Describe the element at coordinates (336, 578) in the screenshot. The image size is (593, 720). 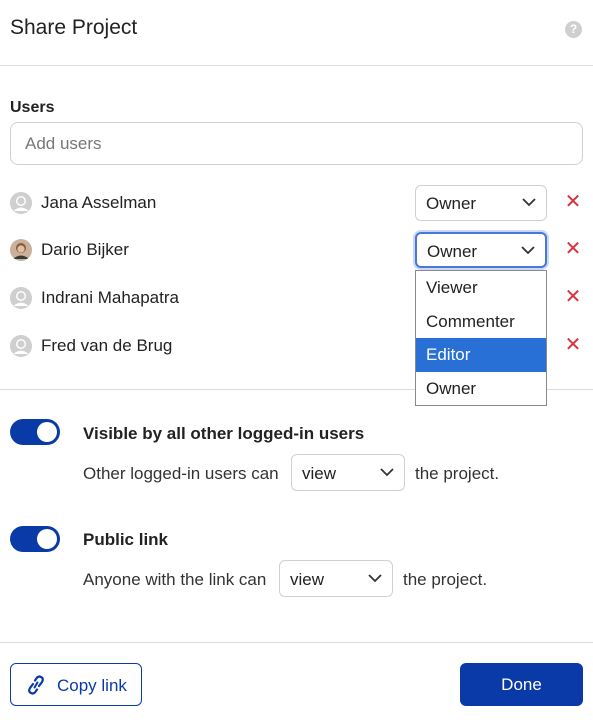
I see `public-link-permission-select: view` at that location.